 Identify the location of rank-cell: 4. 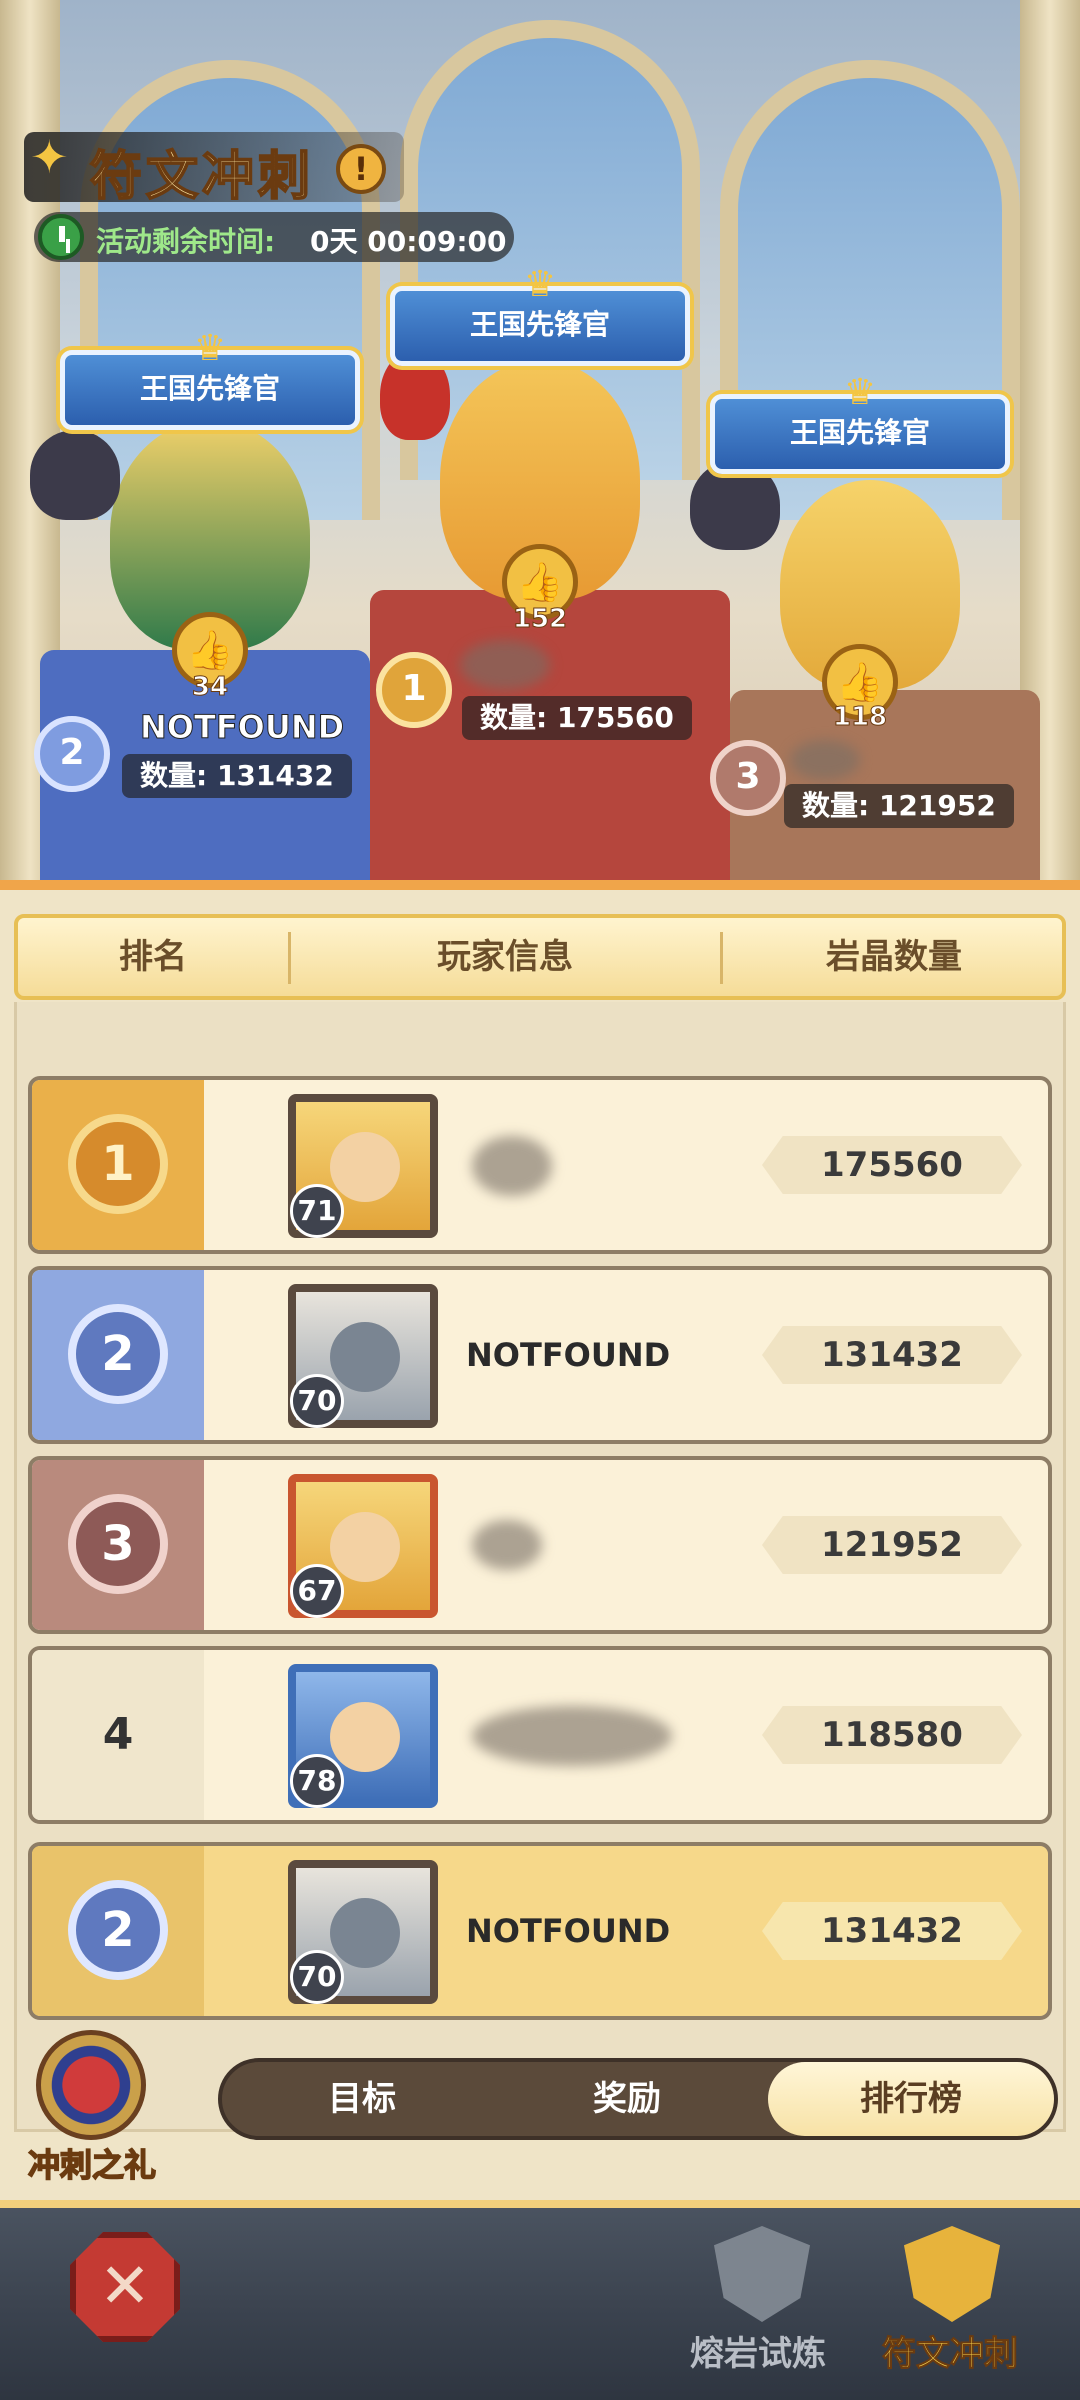
(118, 1735).